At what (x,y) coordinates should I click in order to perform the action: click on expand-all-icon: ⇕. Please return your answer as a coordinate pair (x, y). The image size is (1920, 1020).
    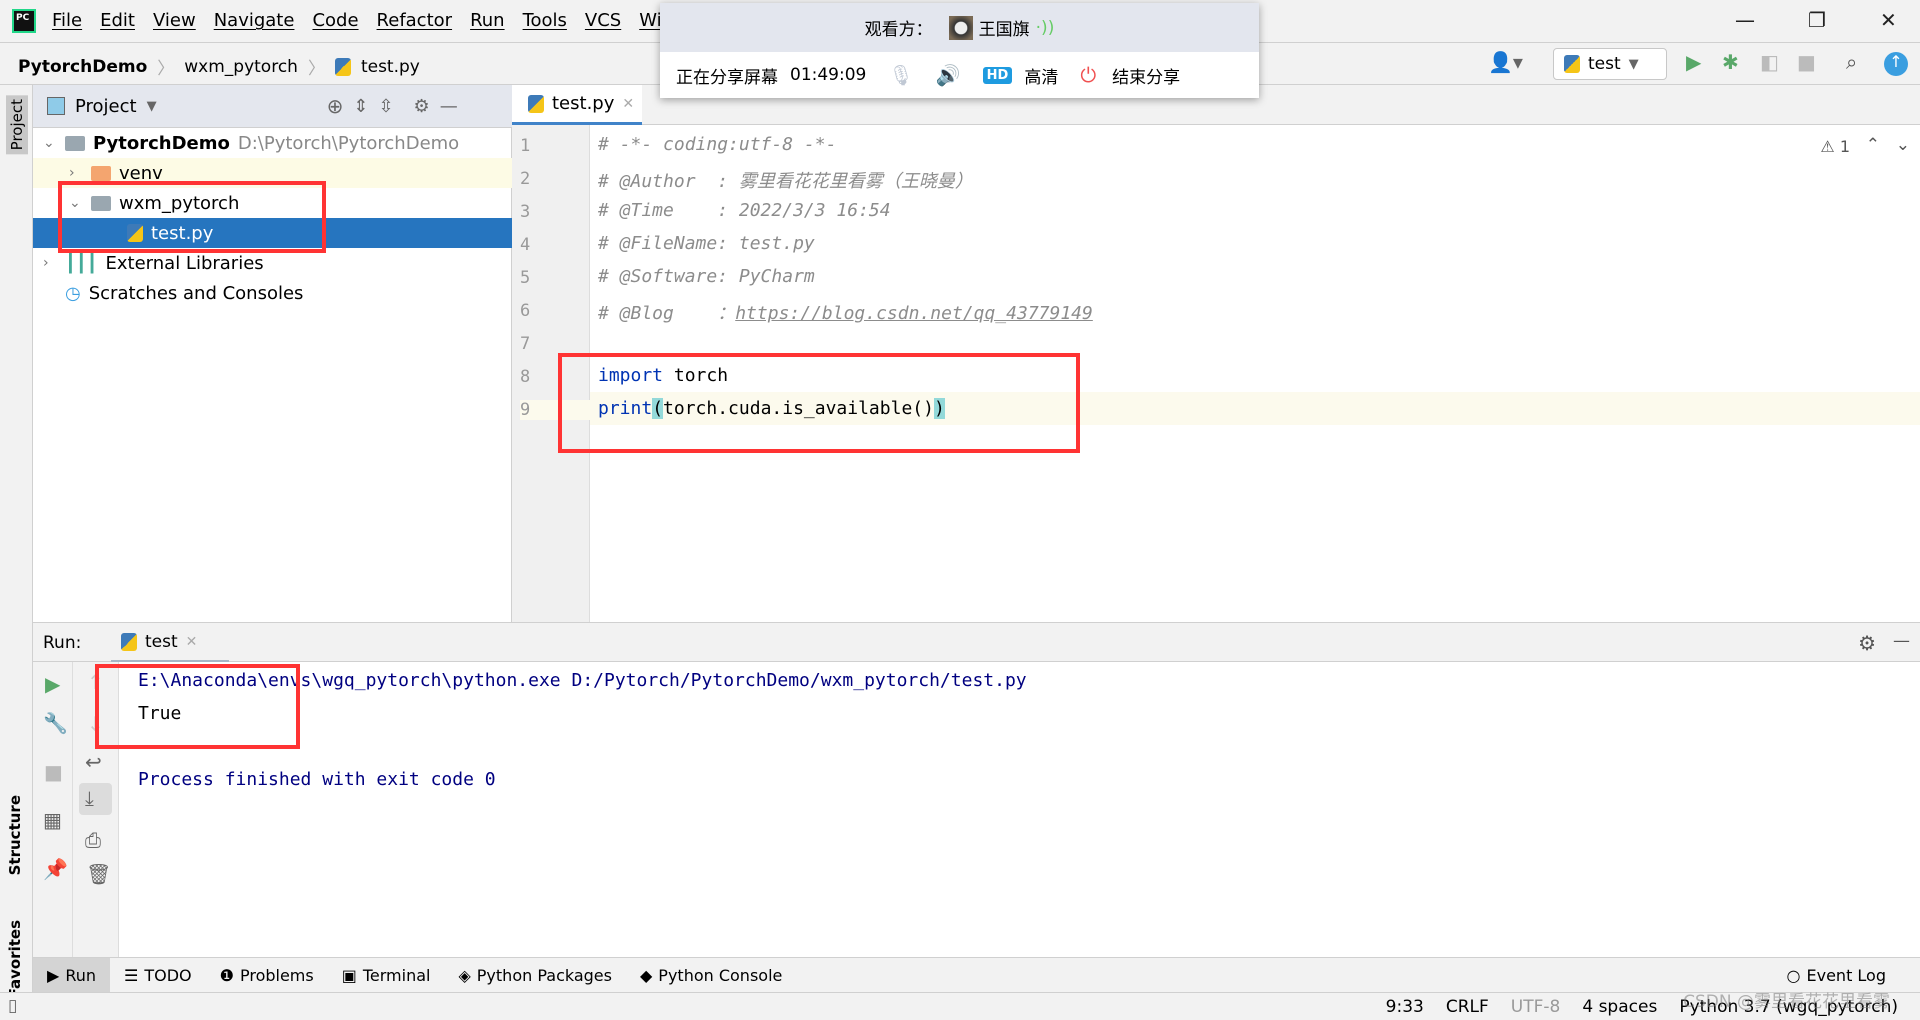
    Looking at the image, I should click on (360, 106).